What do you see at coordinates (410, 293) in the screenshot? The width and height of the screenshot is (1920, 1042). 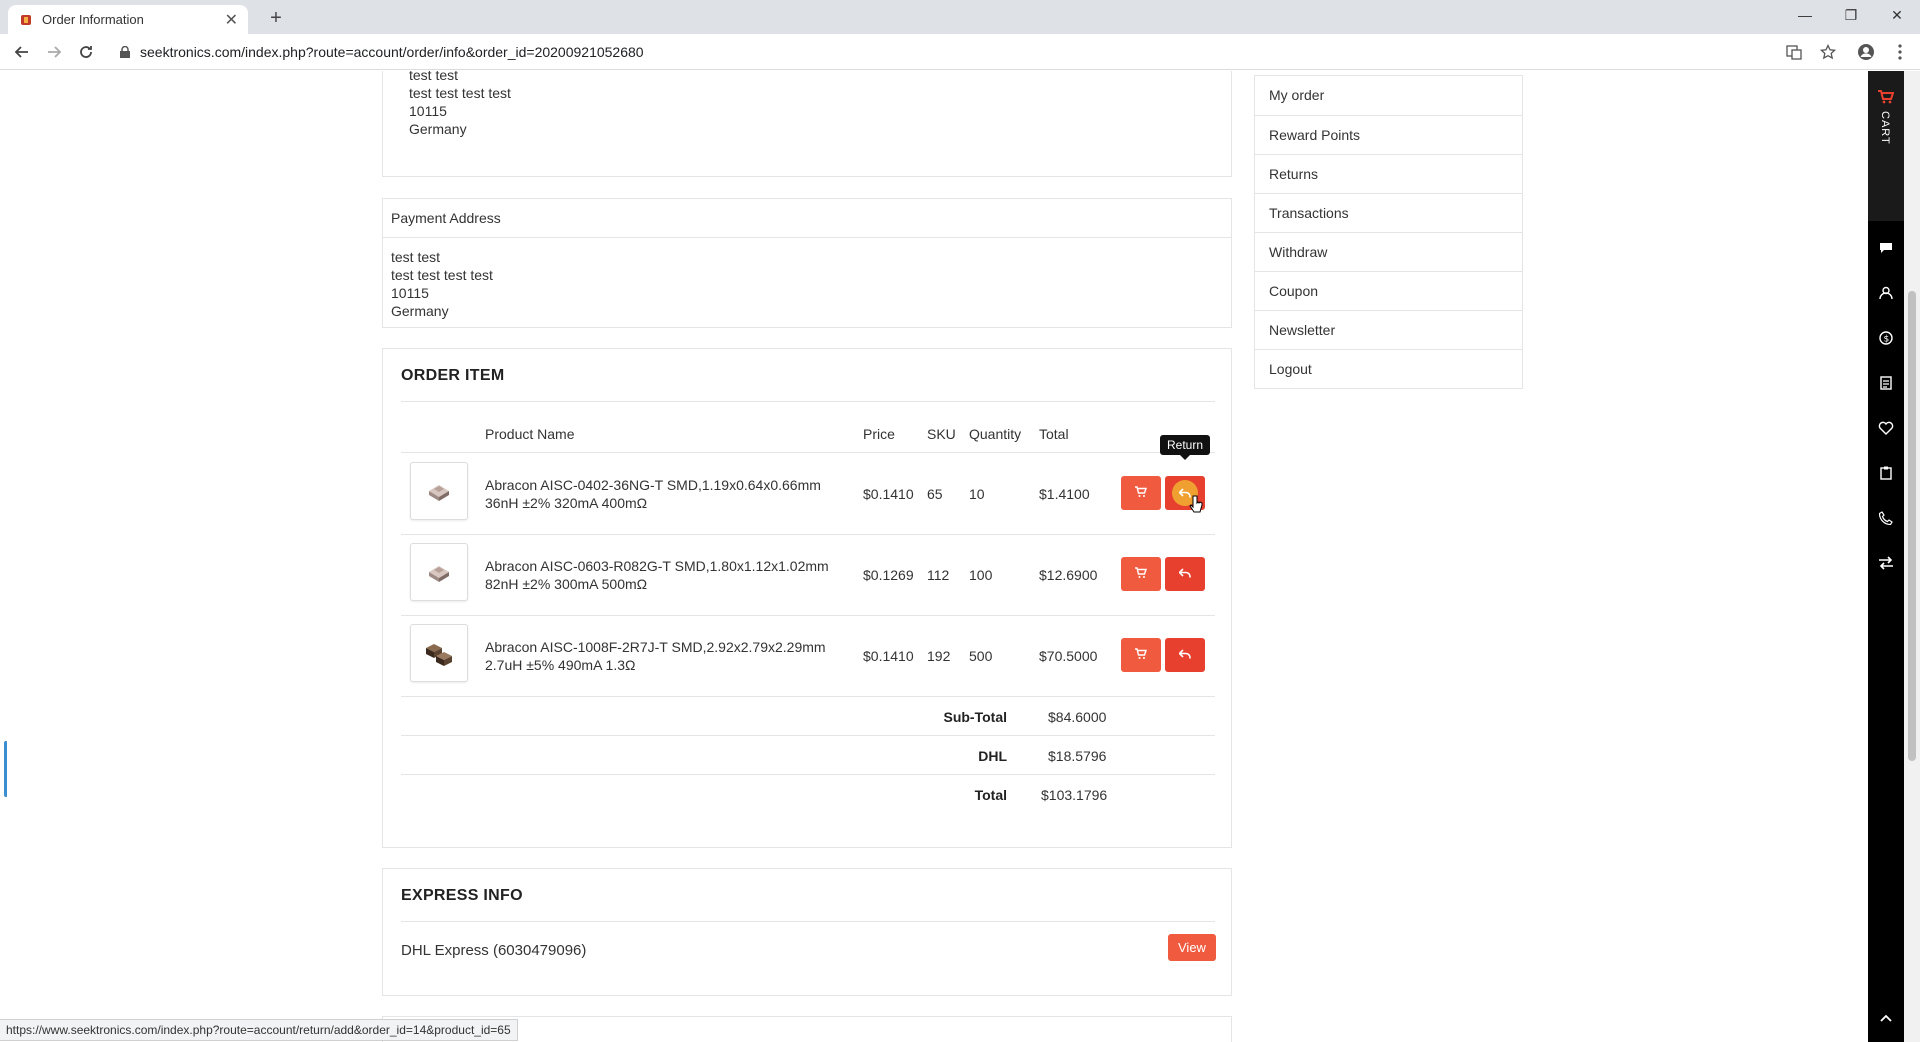 I see `payment-line-2: 10115` at bounding box center [410, 293].